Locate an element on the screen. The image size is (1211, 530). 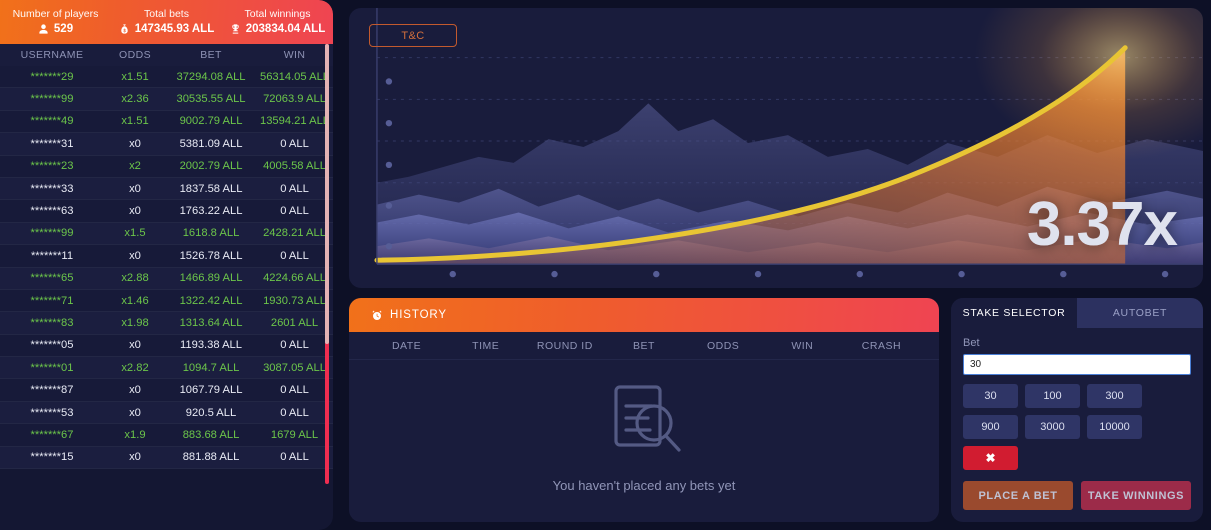
stake-chip-100: 100 is located at coordinates (1052, 396).